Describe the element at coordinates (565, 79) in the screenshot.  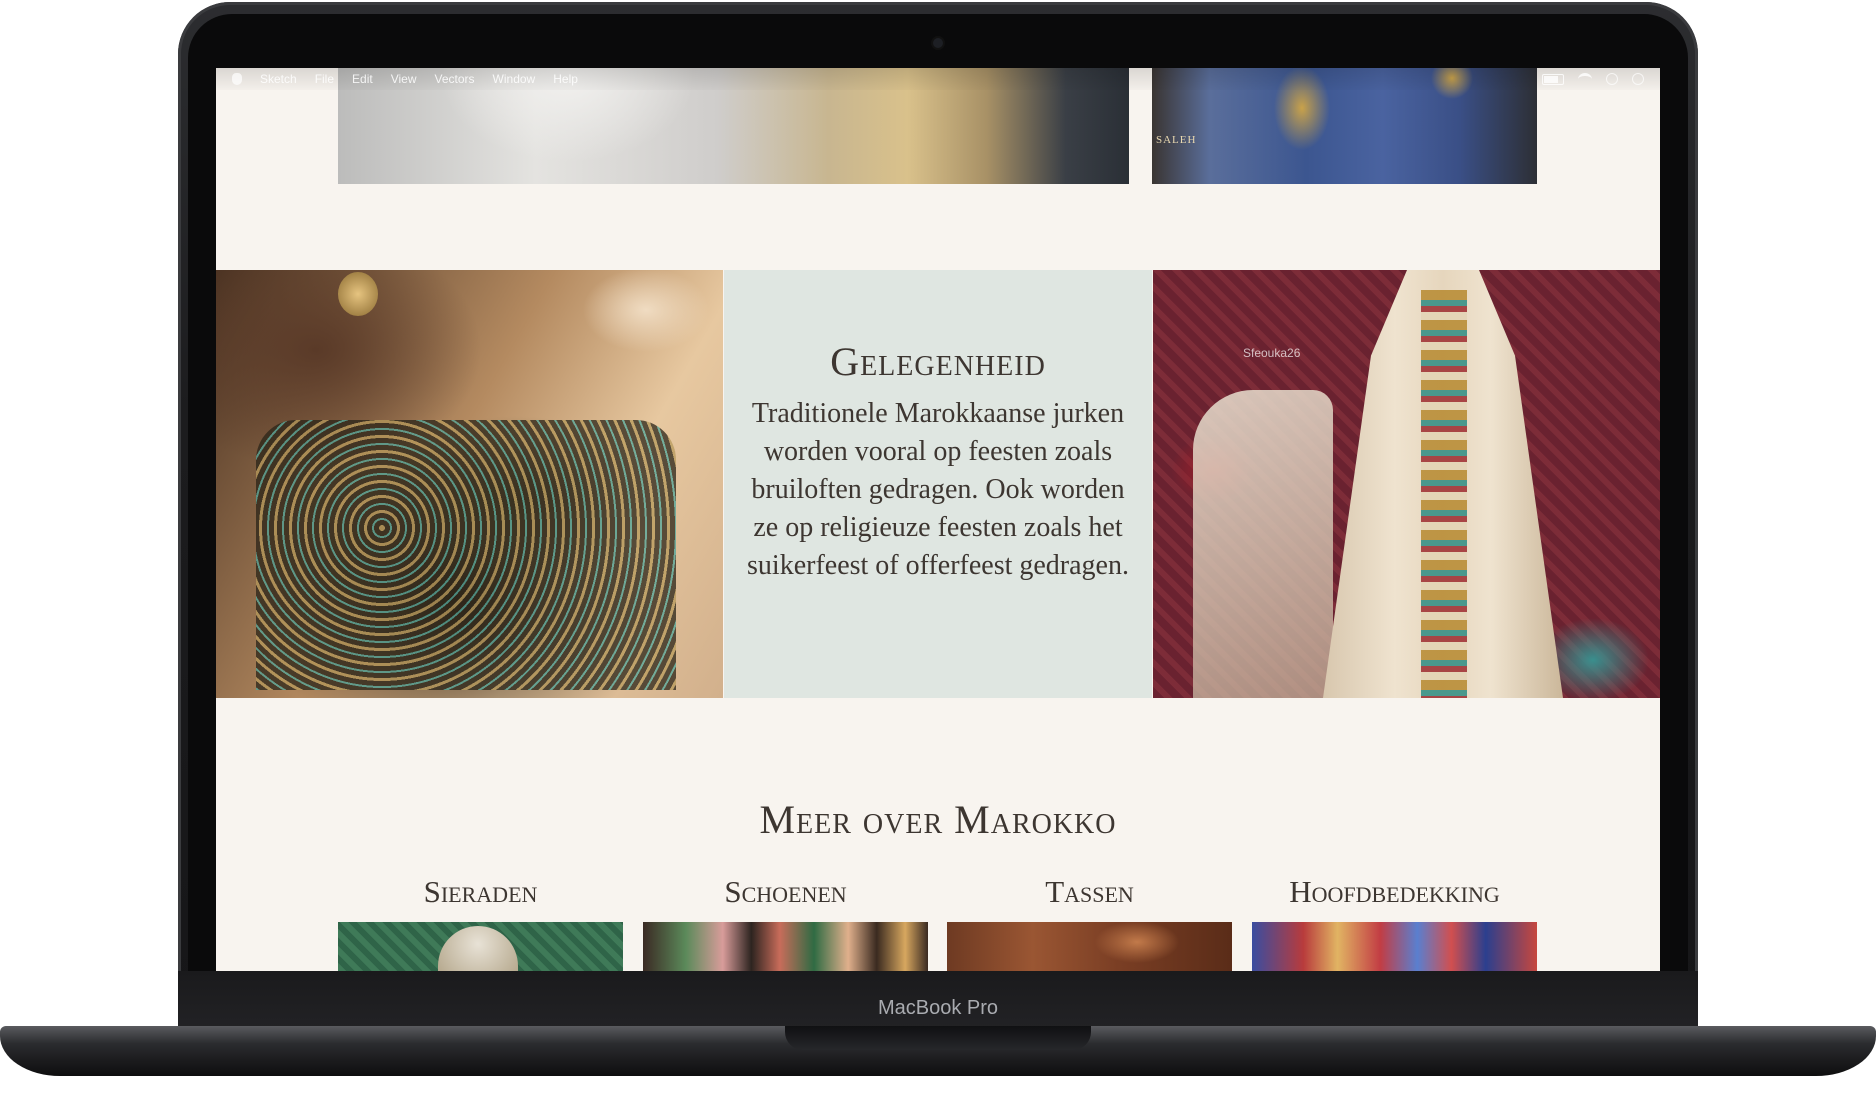
I see `menu-item-help: Help` at that location.